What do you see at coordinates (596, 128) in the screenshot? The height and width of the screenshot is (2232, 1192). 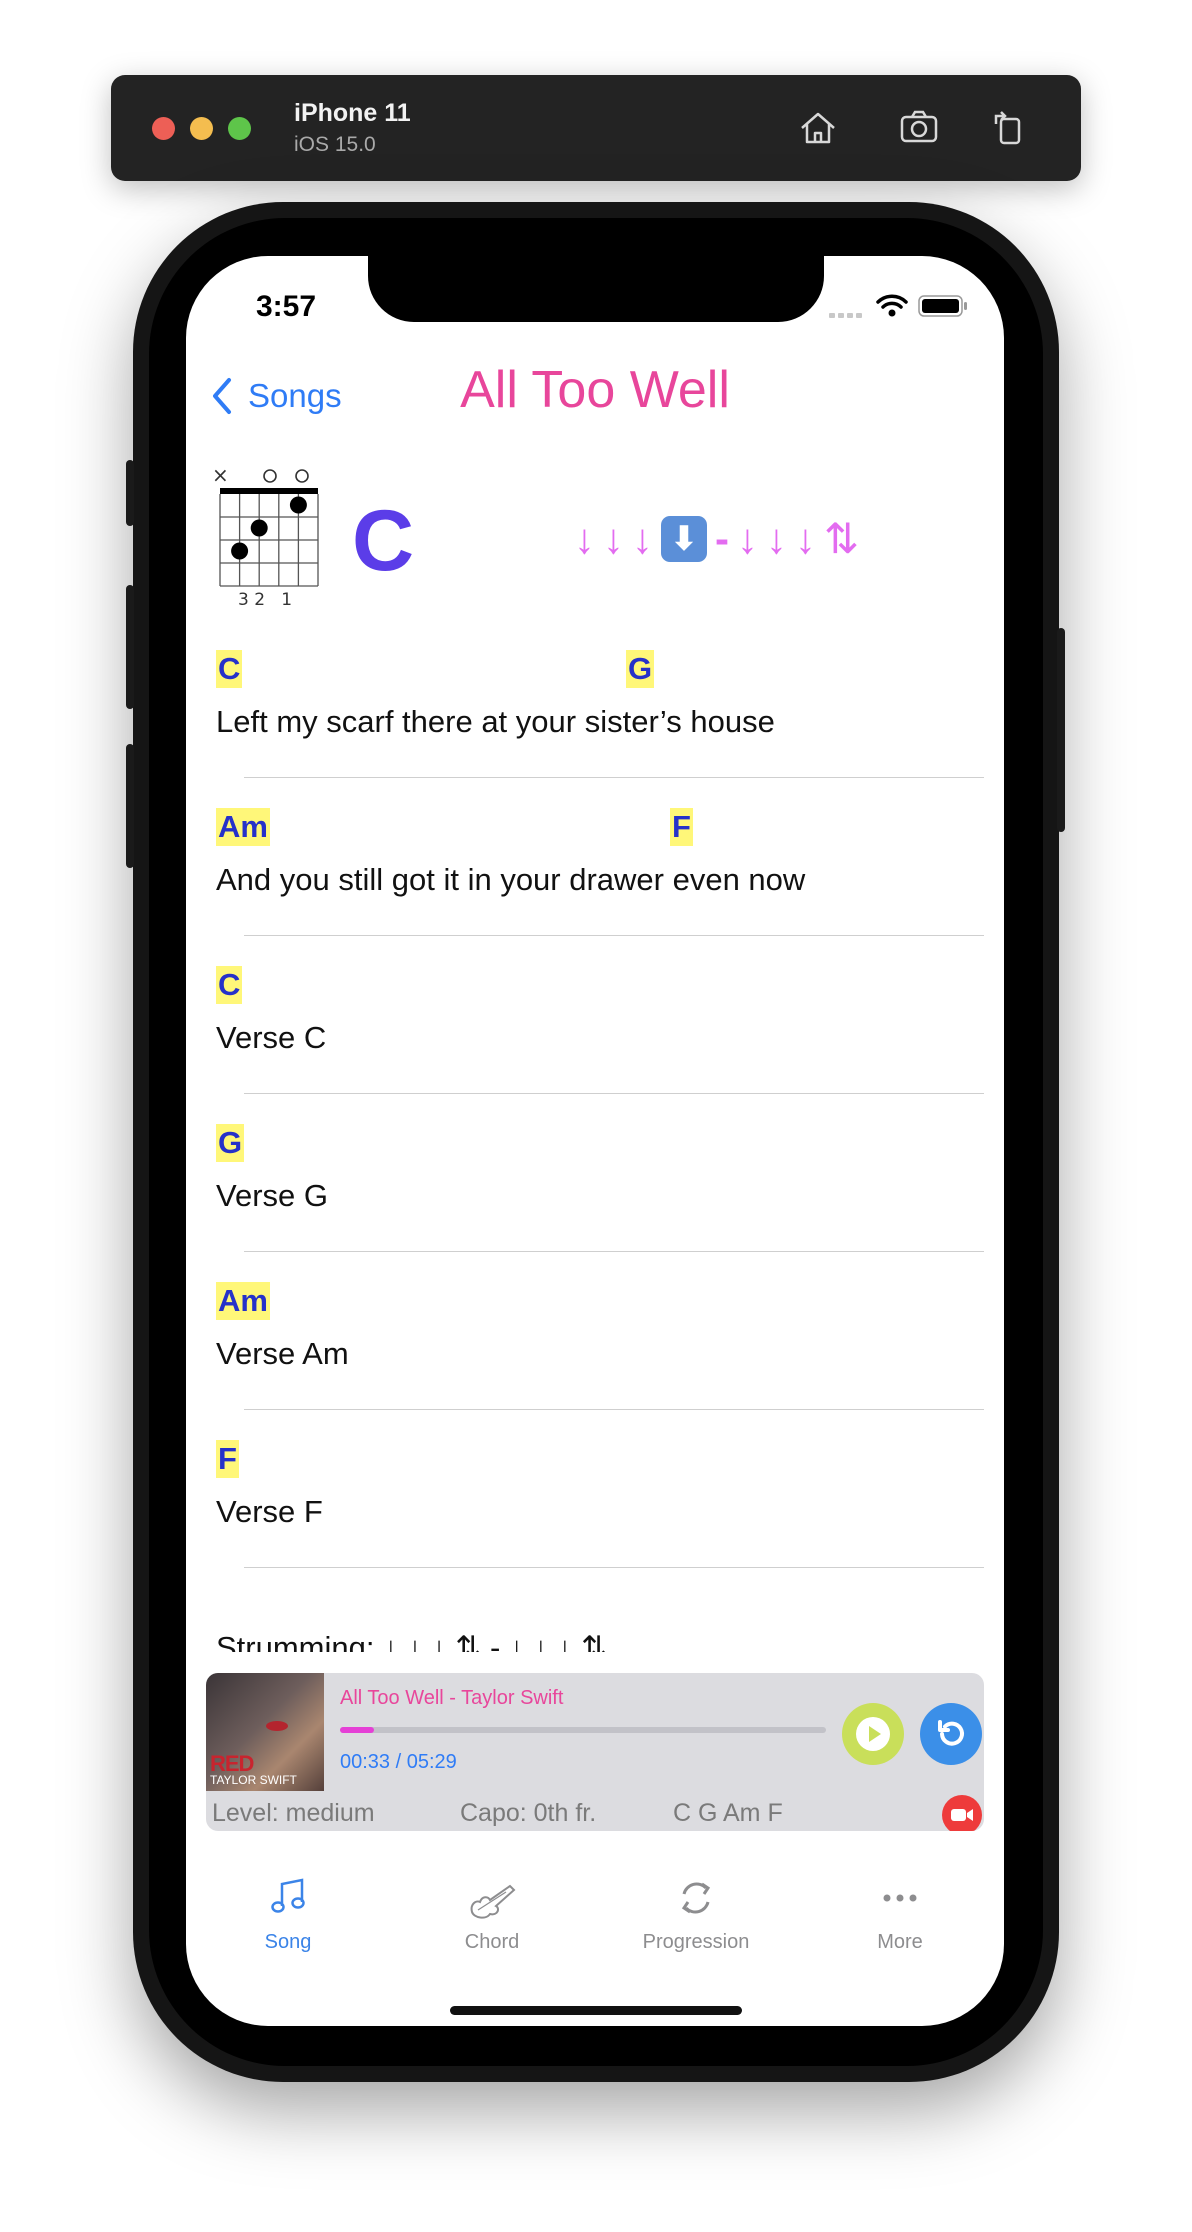 I see `simulator-toolbar: iPhone 11 iOS 15.0` at bounding box center [596, 128].